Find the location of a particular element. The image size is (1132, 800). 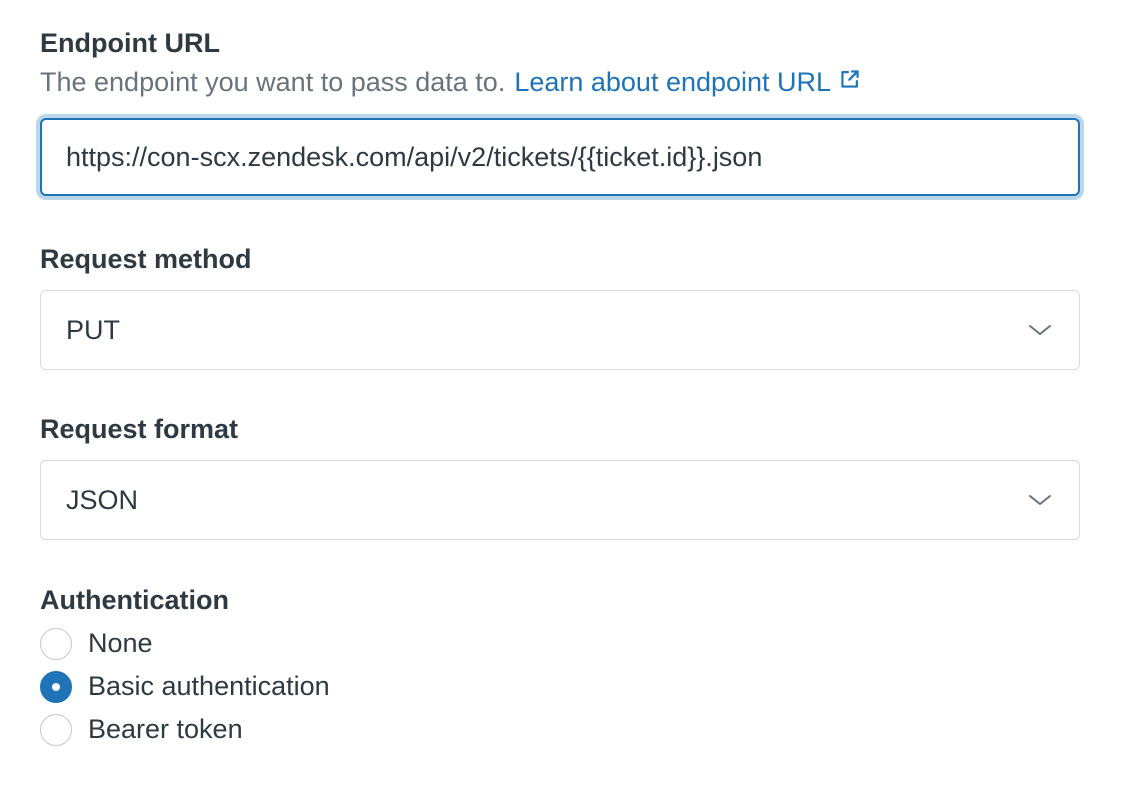

request-method-select: PUT is located at coordinates (560, 330).